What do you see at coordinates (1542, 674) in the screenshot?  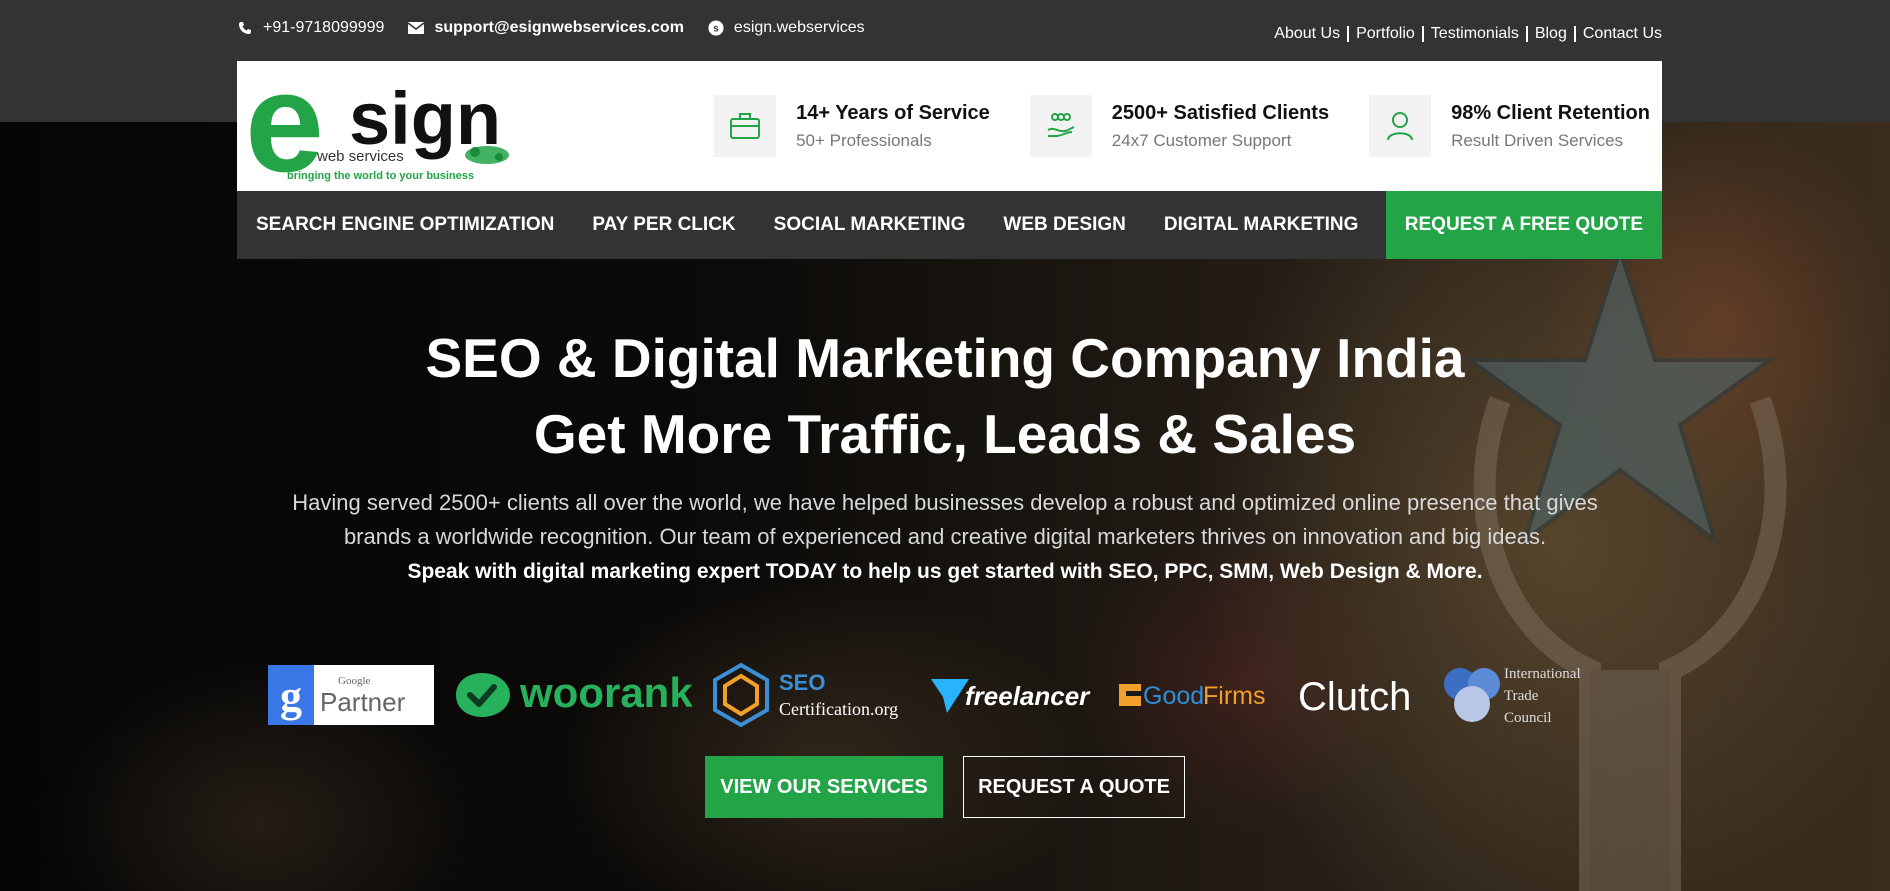 I see `itc-line1: International` at bounding box center [1542, 674].